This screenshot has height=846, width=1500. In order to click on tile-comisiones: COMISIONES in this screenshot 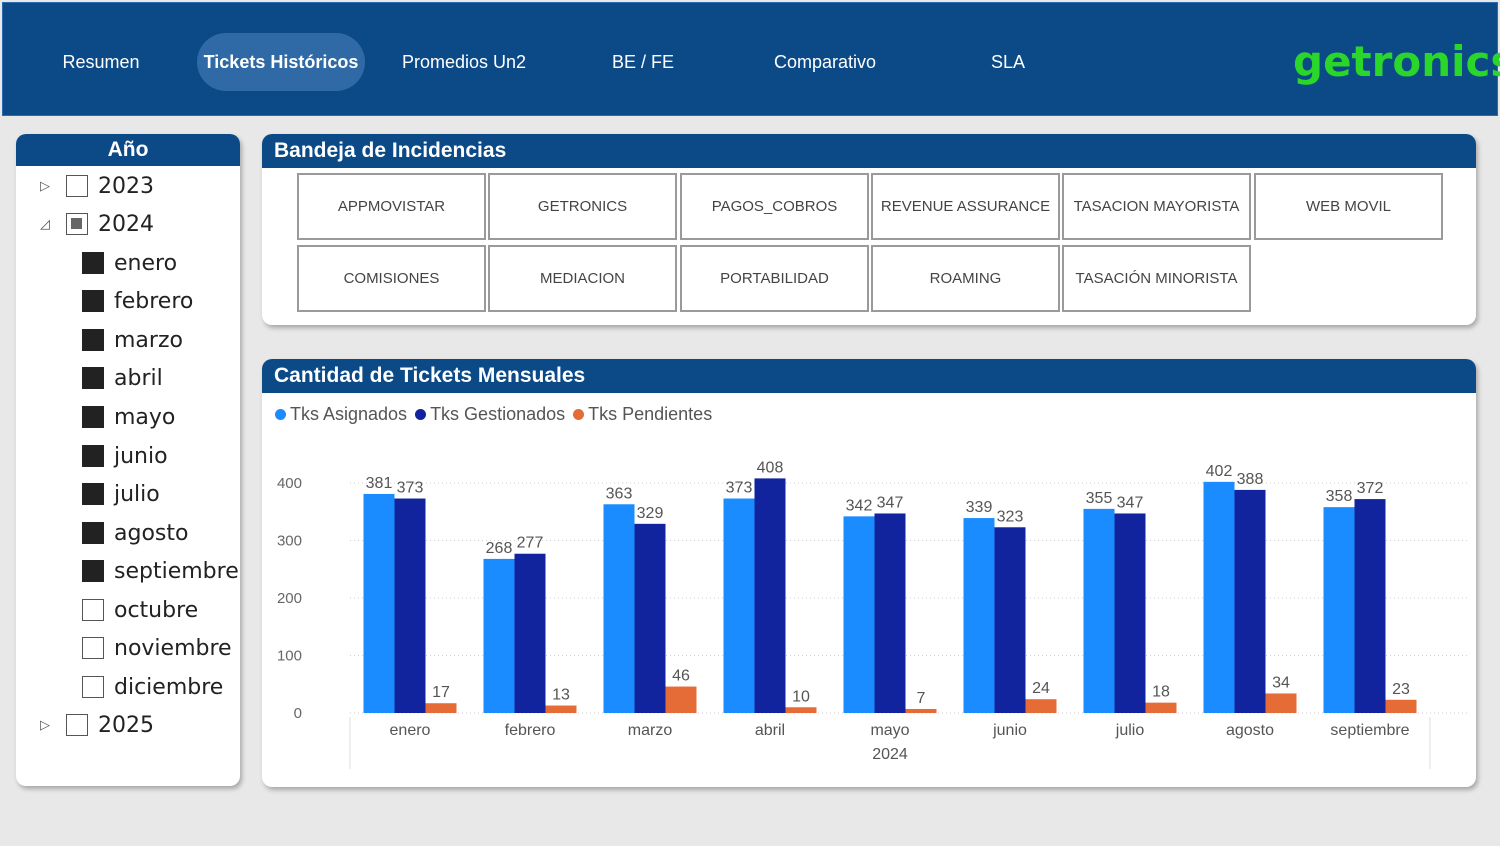, I will do `click(391, 278)`.